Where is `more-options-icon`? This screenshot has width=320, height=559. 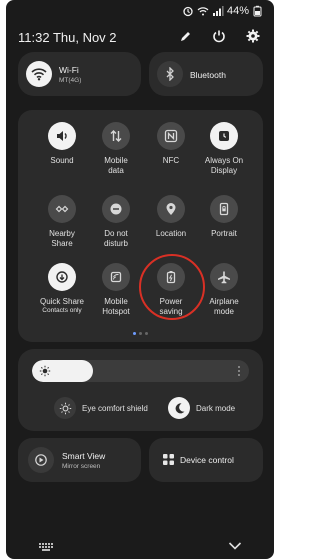
more-options-icon is located at coordinates (239, 371).